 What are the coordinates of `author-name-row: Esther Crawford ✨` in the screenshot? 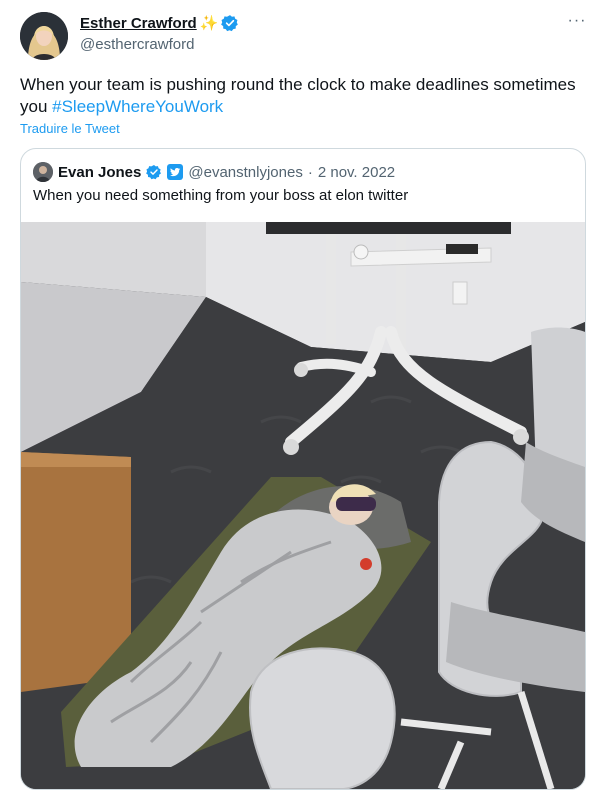 It's located at (159, 23).